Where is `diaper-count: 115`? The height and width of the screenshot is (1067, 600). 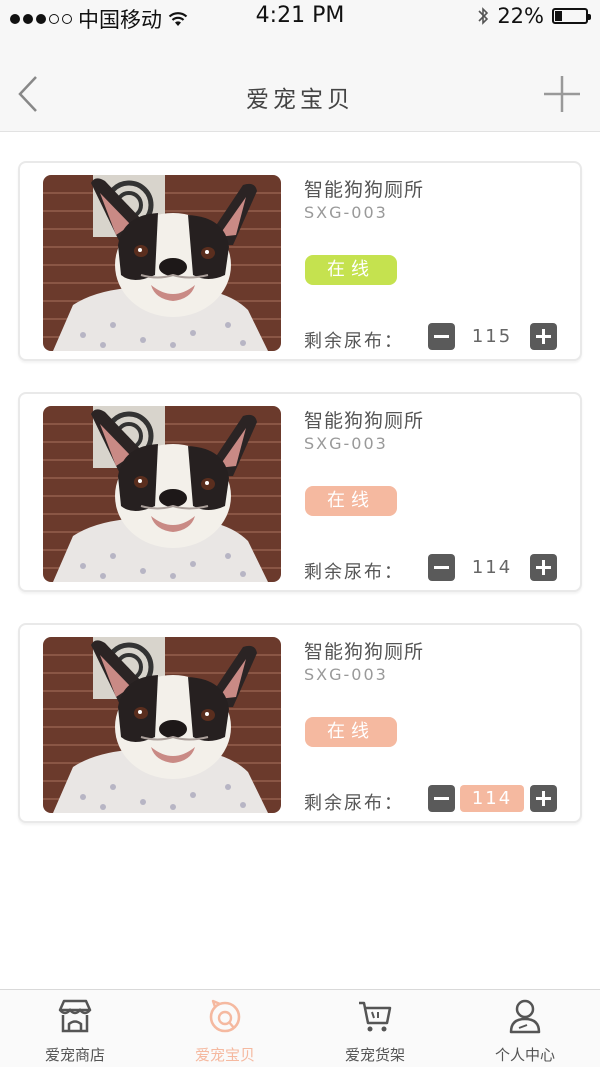
diaper-count: 115 is located at coordinates (492, 336).